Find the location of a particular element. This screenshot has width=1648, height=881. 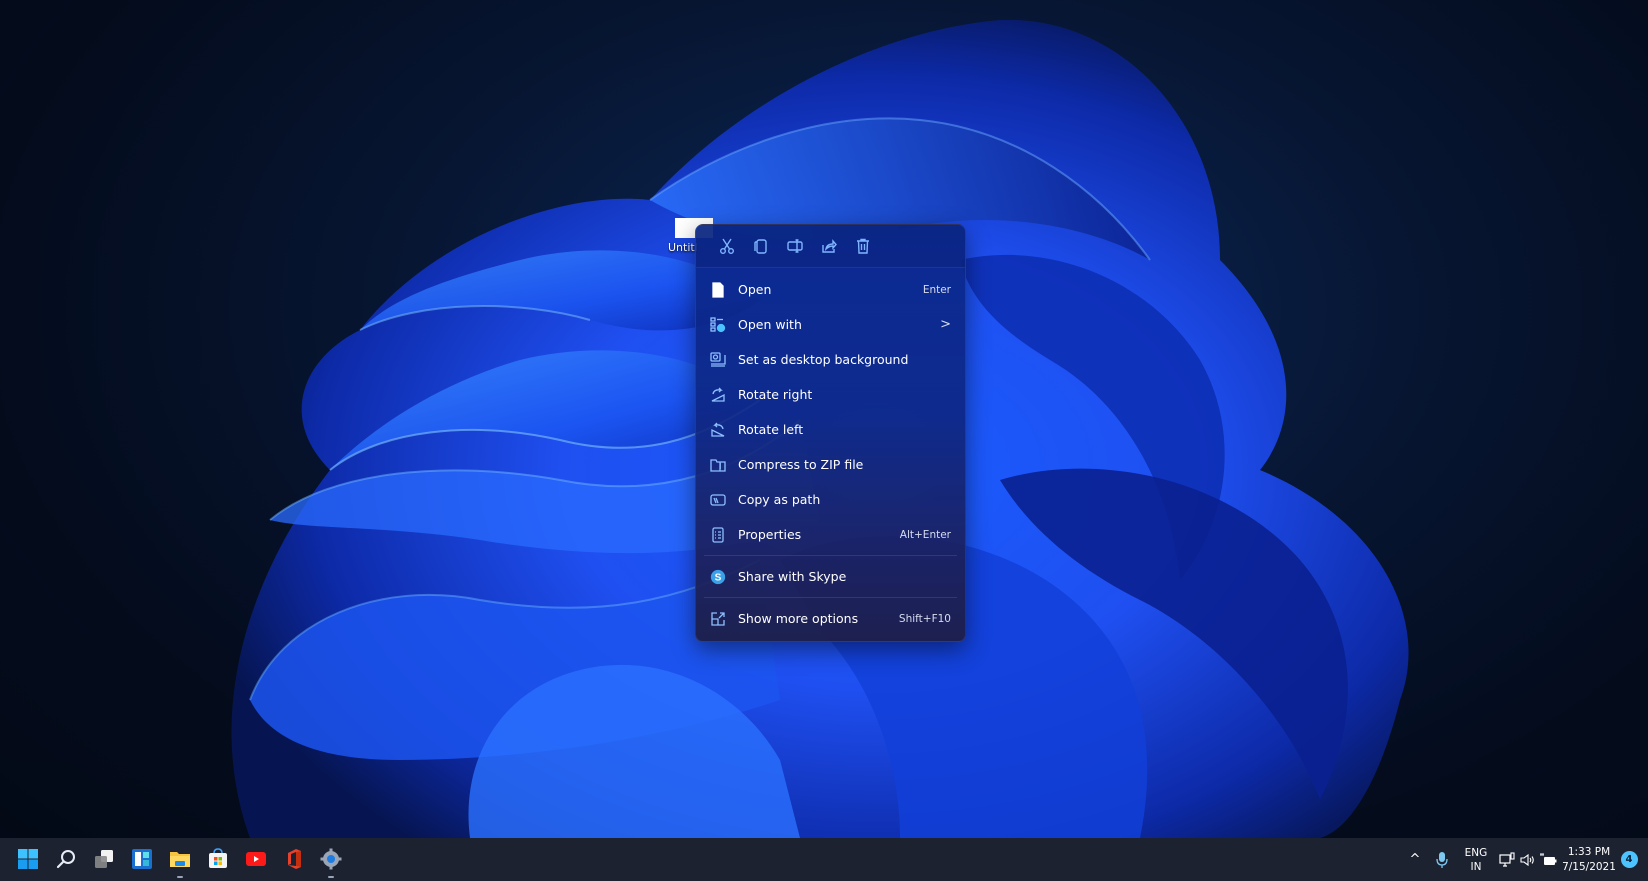

cut-button is located at coordinates (727, 246).